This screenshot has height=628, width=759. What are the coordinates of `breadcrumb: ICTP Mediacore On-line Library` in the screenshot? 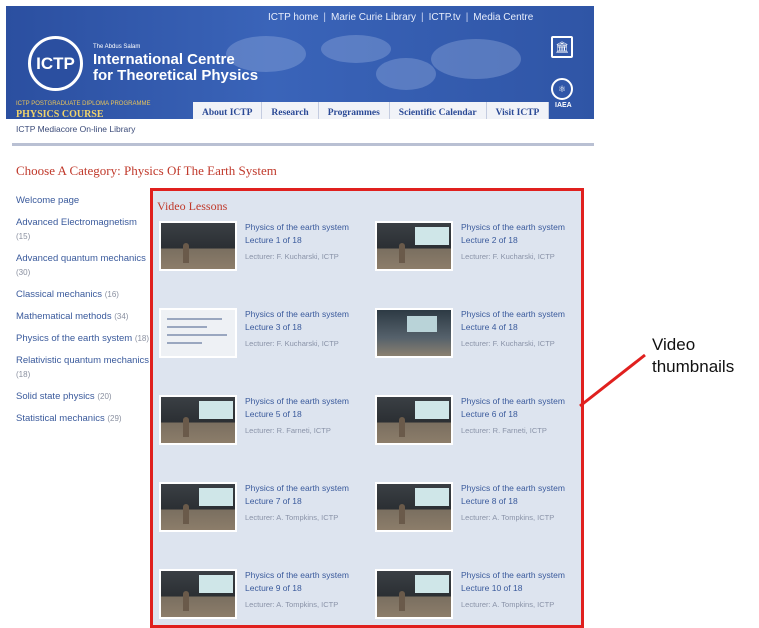 It's located at (75, 129).